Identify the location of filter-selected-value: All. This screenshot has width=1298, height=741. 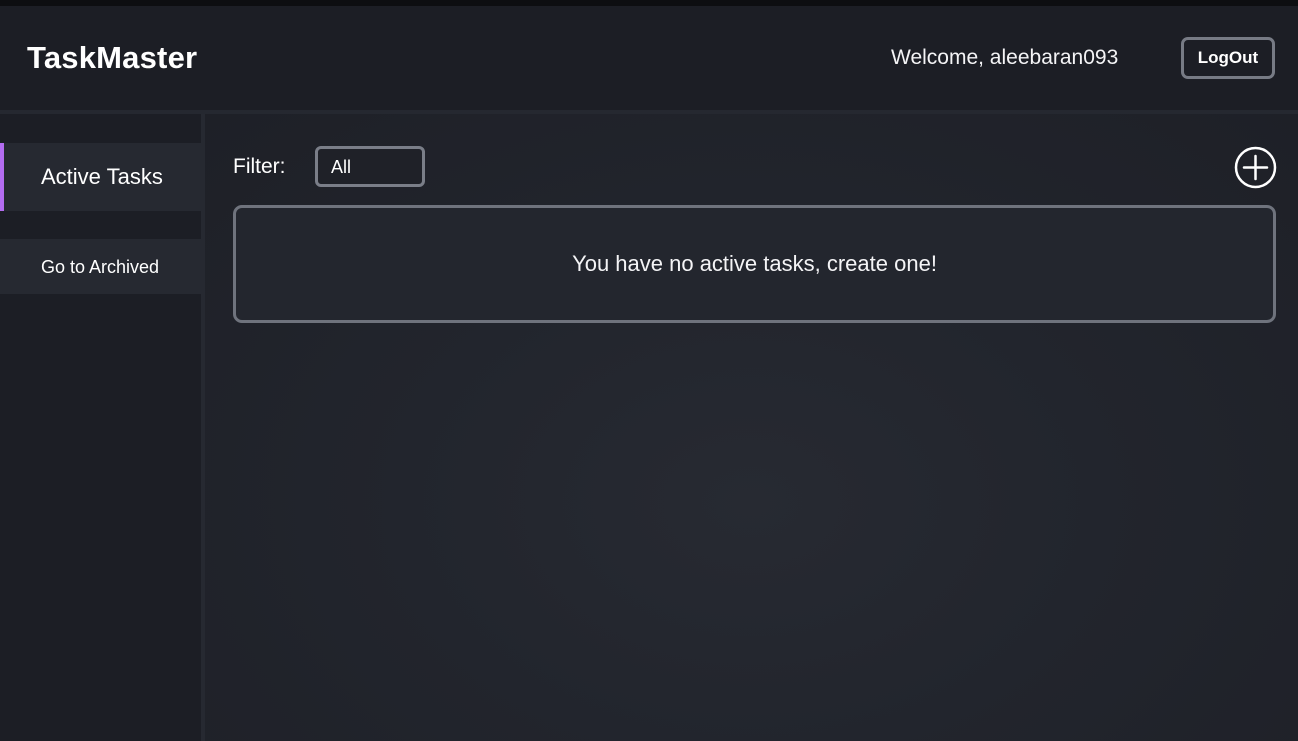
(341, 167).